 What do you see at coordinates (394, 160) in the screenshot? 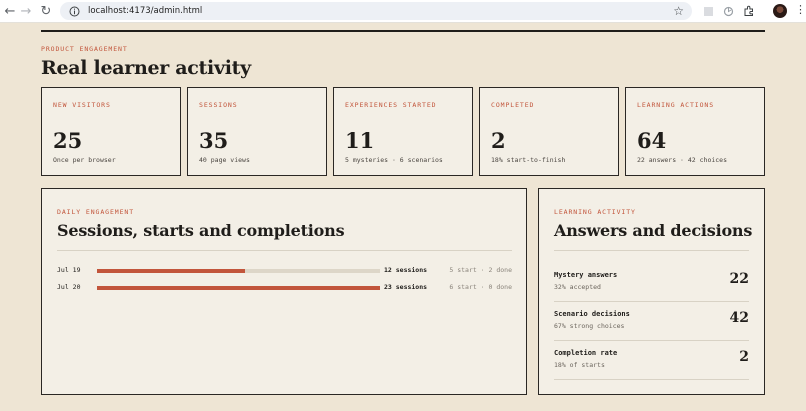
I see `kpi-note: 5 mysteries · 6 scenarios` at bounding box center [394, 160].